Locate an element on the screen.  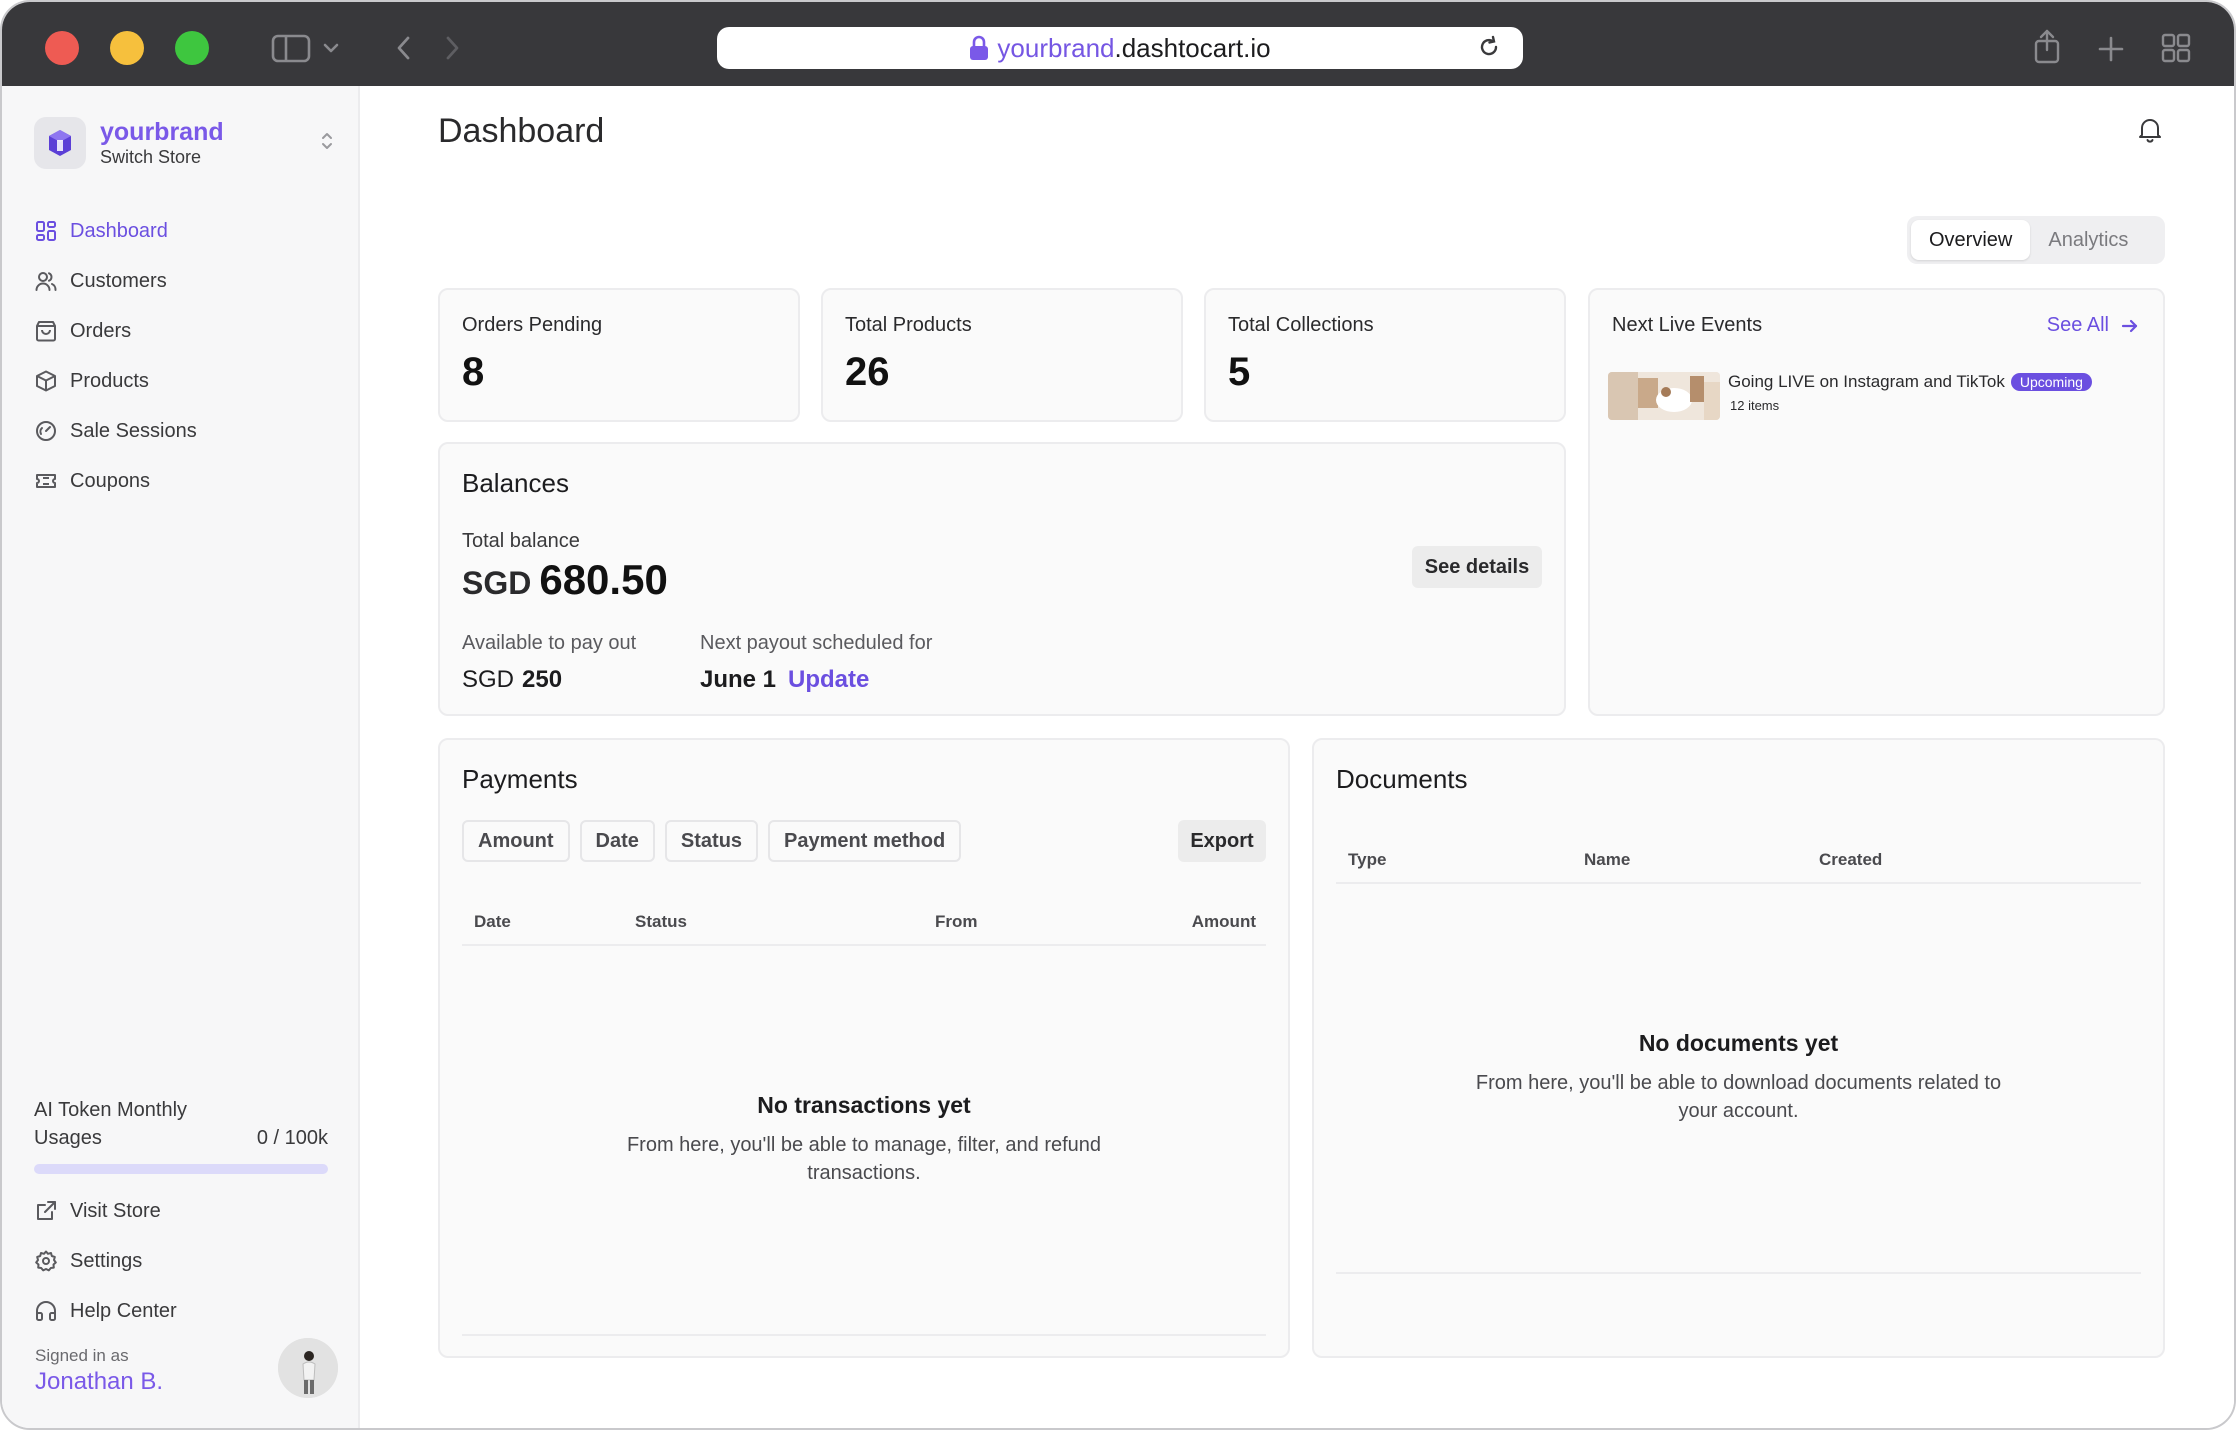
tabs-grid-icon is located at coordinates (2176, 48).